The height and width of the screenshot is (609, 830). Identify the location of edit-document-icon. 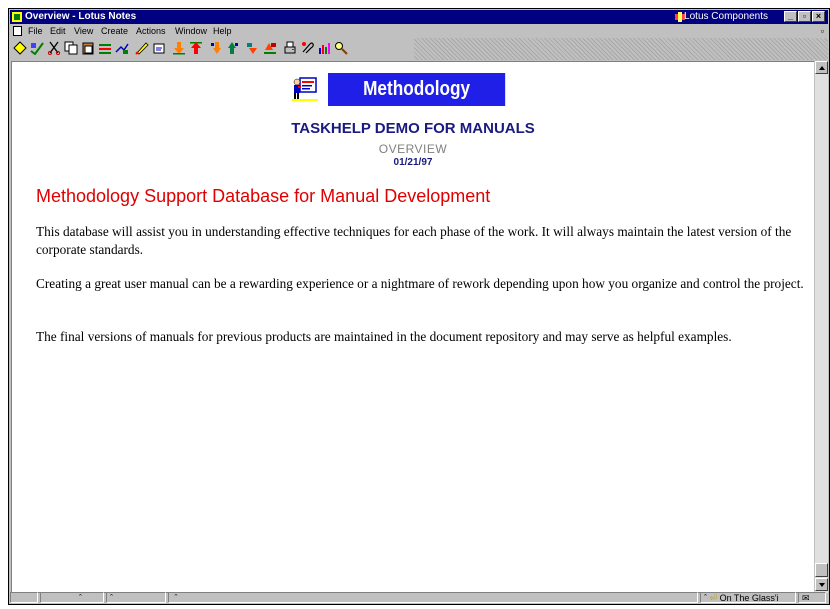
(142, 48).